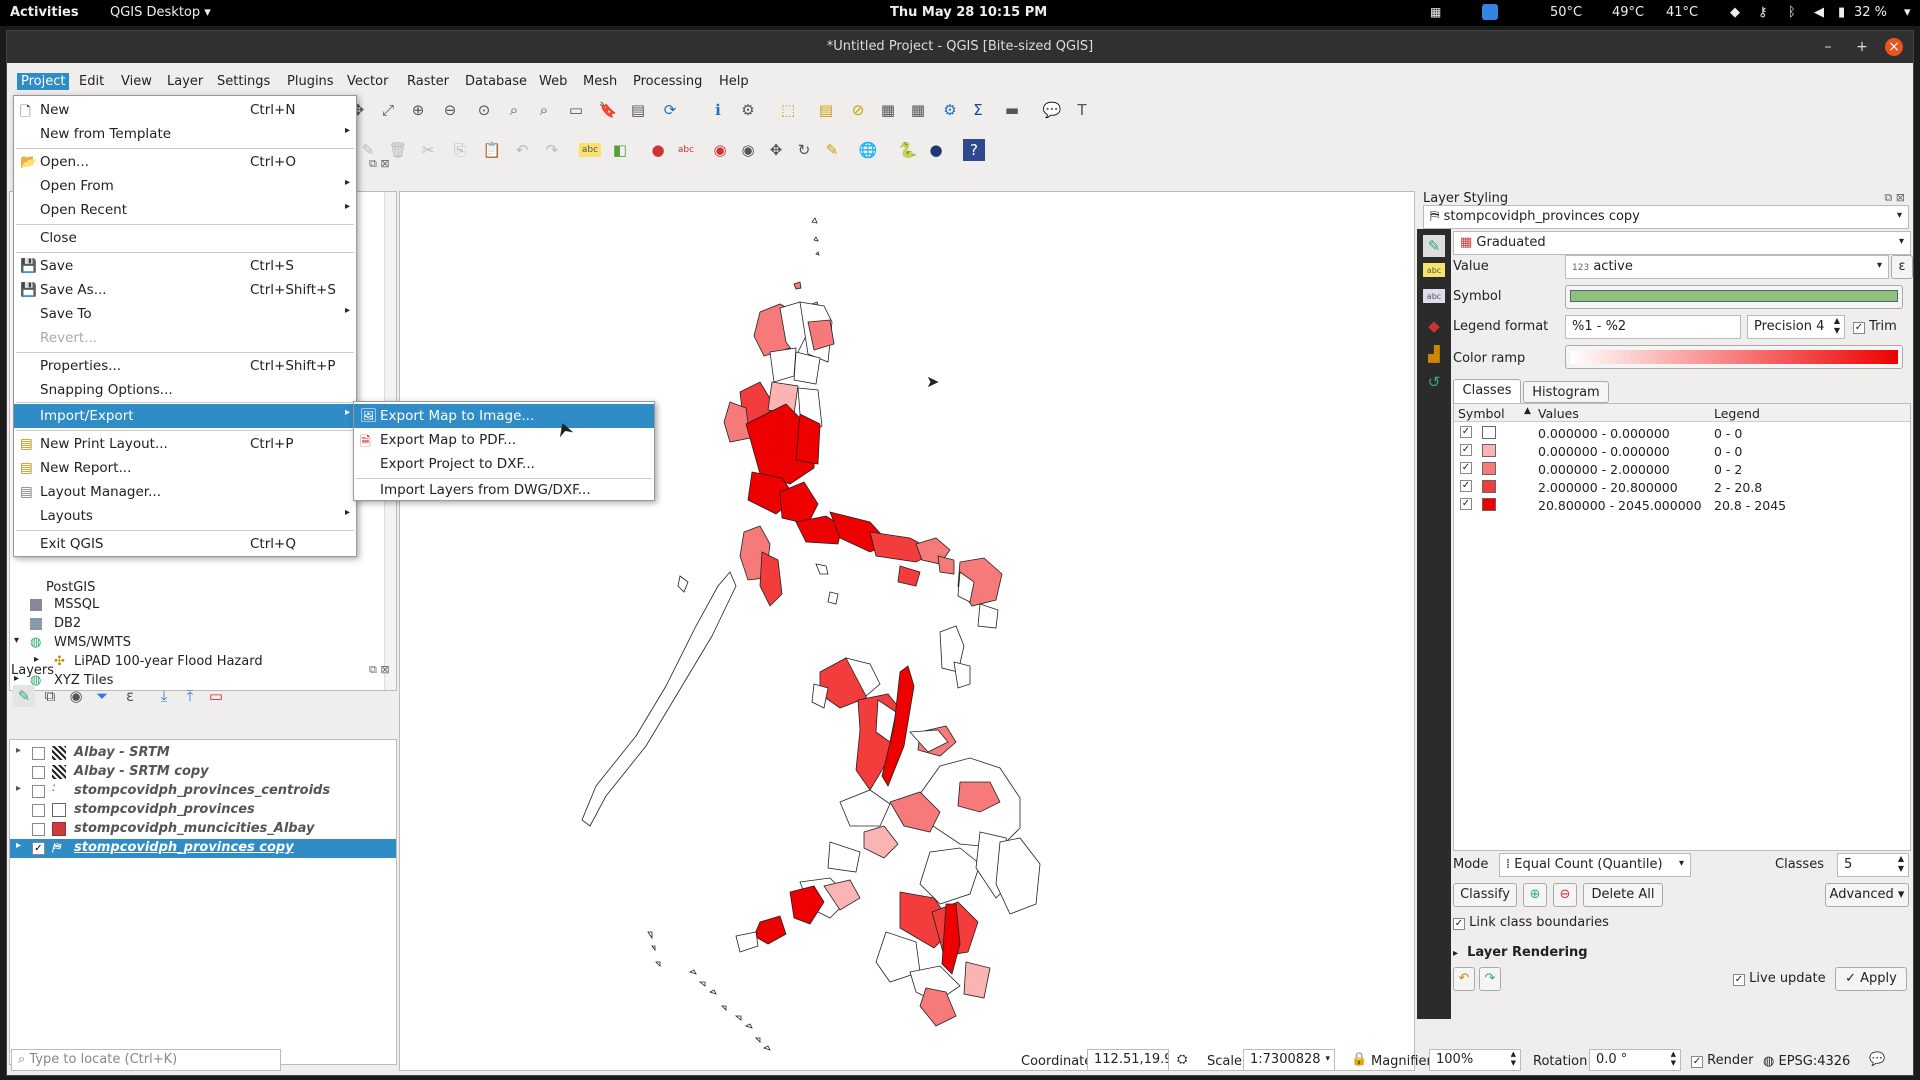  What do you see at coordinates (1902, 267) in the screenshot?
I see `expression-button: ε` at bounding box center [1902, 267].